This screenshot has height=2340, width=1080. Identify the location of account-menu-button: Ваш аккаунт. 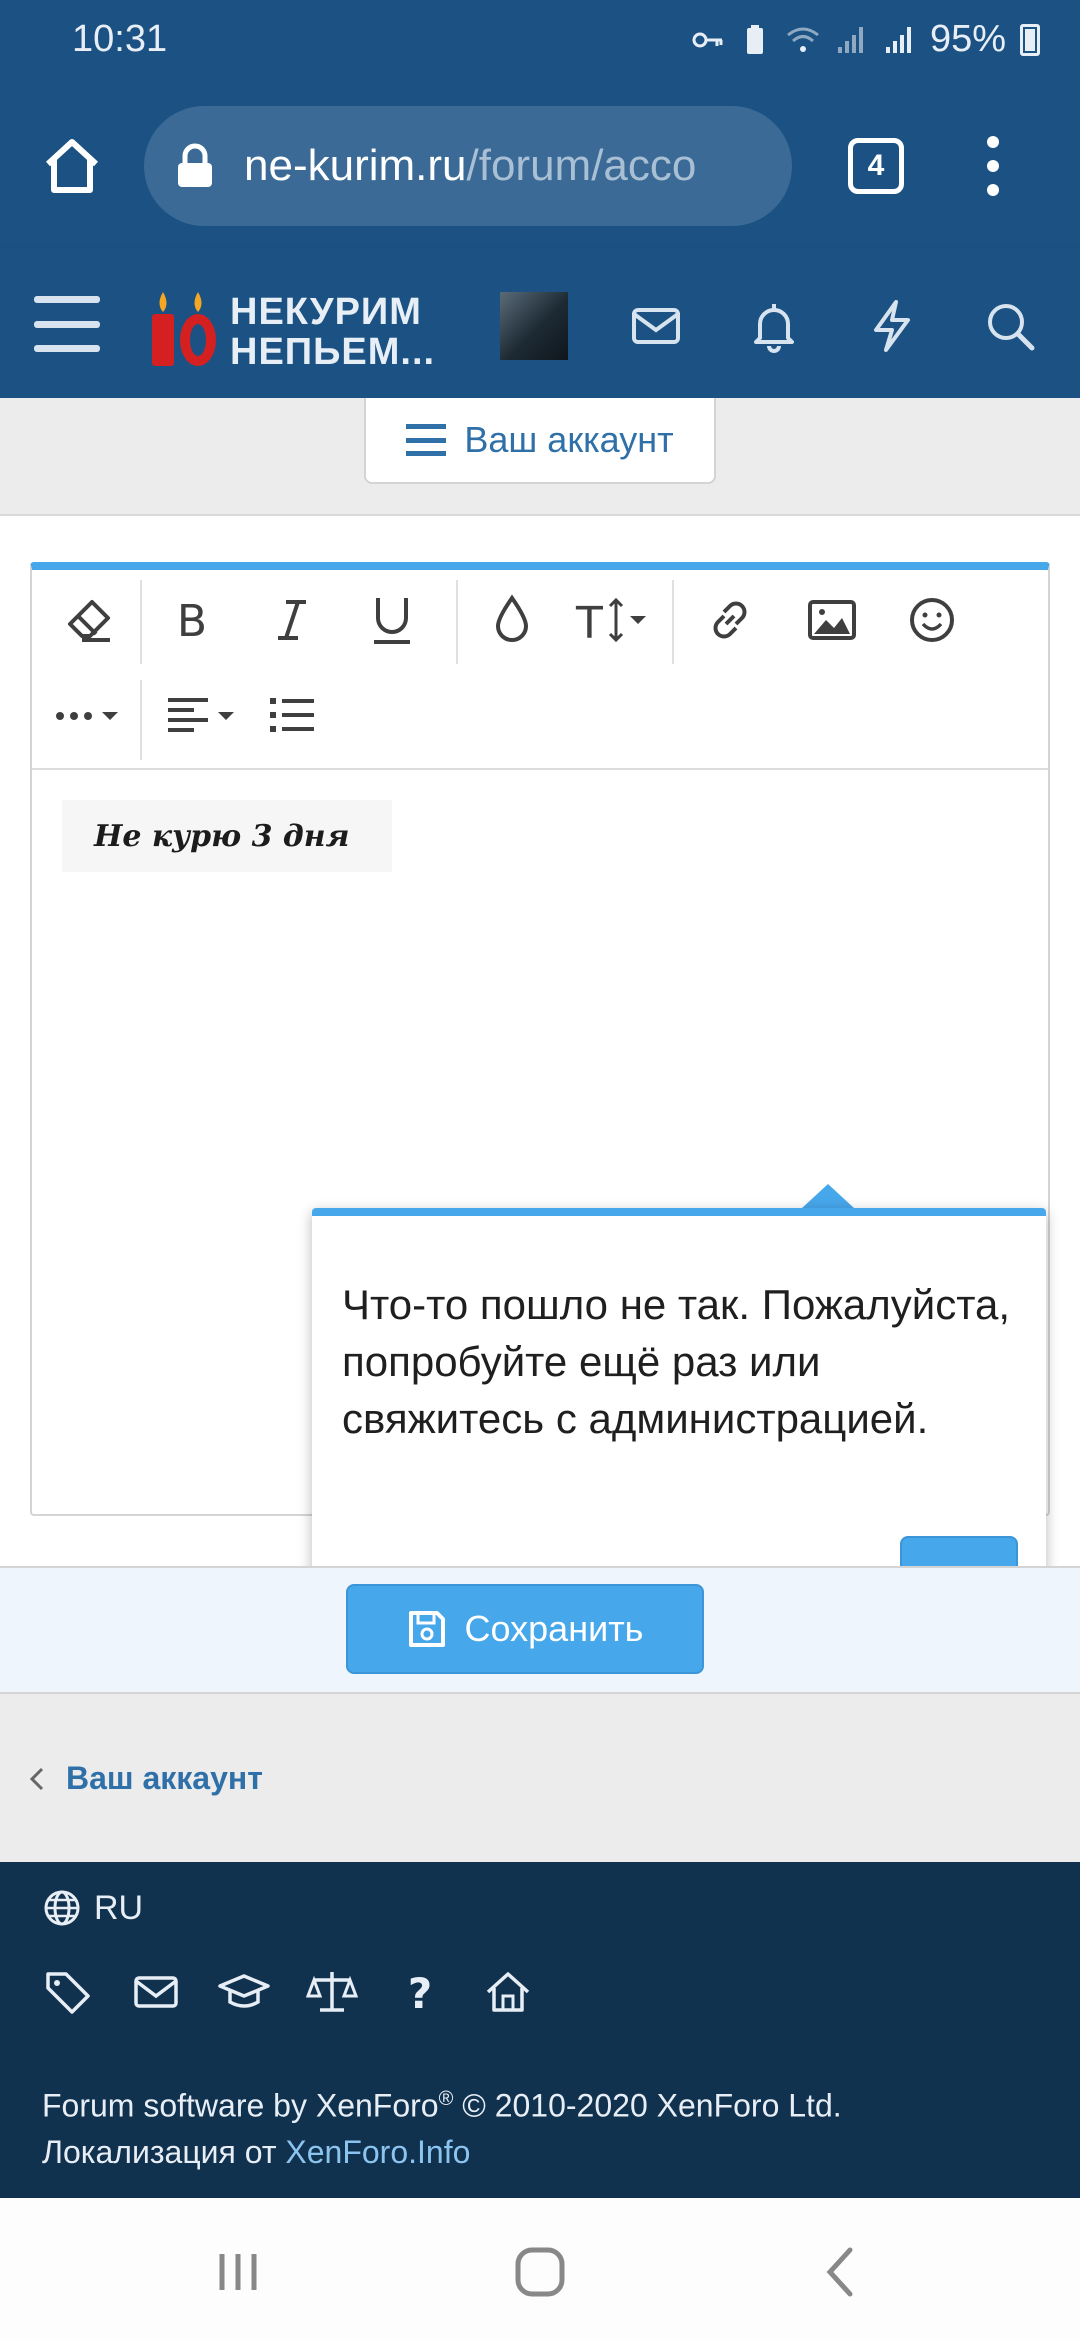
(540, 441).